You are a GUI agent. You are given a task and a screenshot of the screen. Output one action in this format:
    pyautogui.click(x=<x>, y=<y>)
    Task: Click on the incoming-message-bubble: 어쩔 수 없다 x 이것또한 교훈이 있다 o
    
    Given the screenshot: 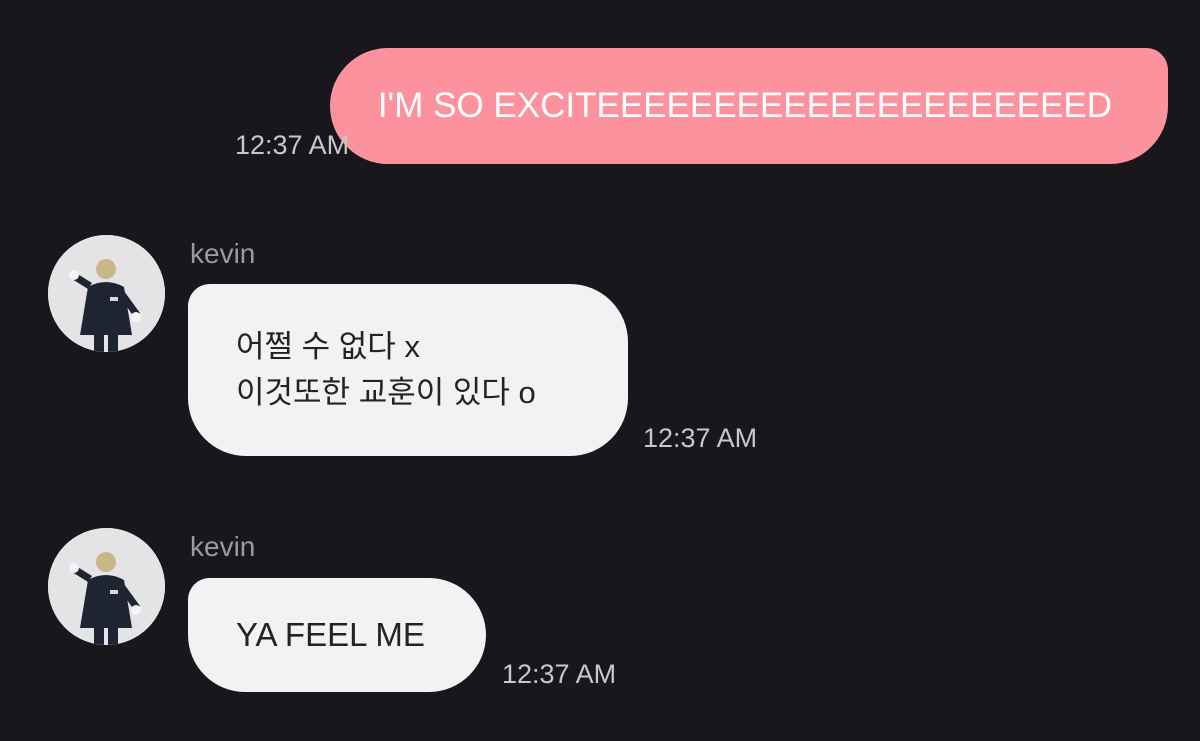 What is the action you would take?
    pyautogui.click(x=408, y=370)
    